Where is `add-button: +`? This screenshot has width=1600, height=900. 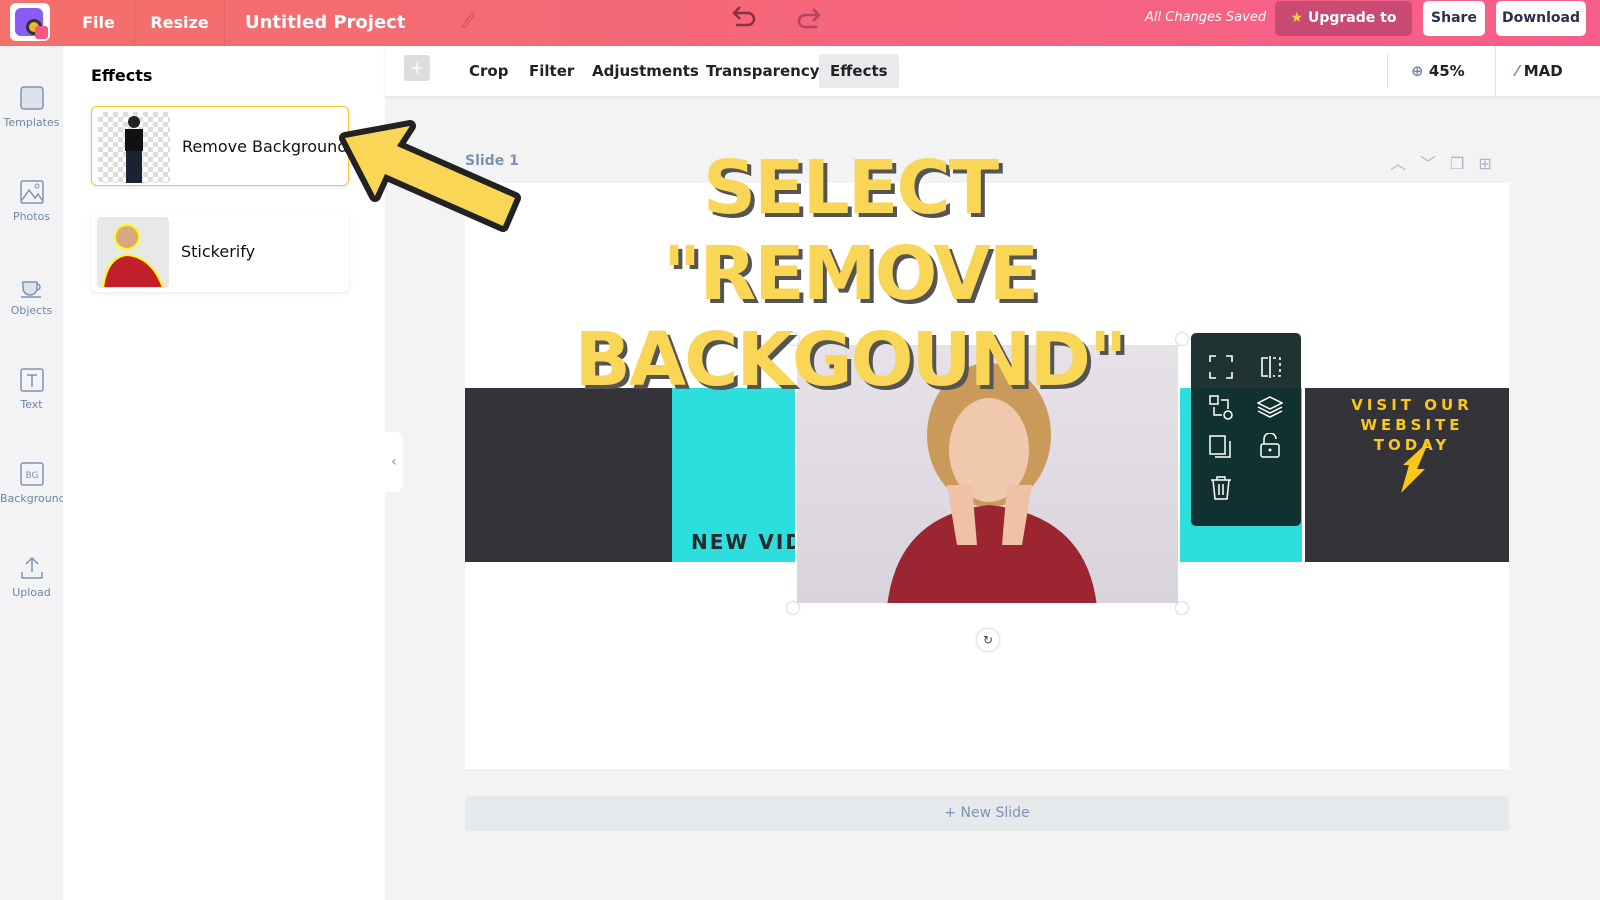 add-button: + is located at coordinates (417, 68).